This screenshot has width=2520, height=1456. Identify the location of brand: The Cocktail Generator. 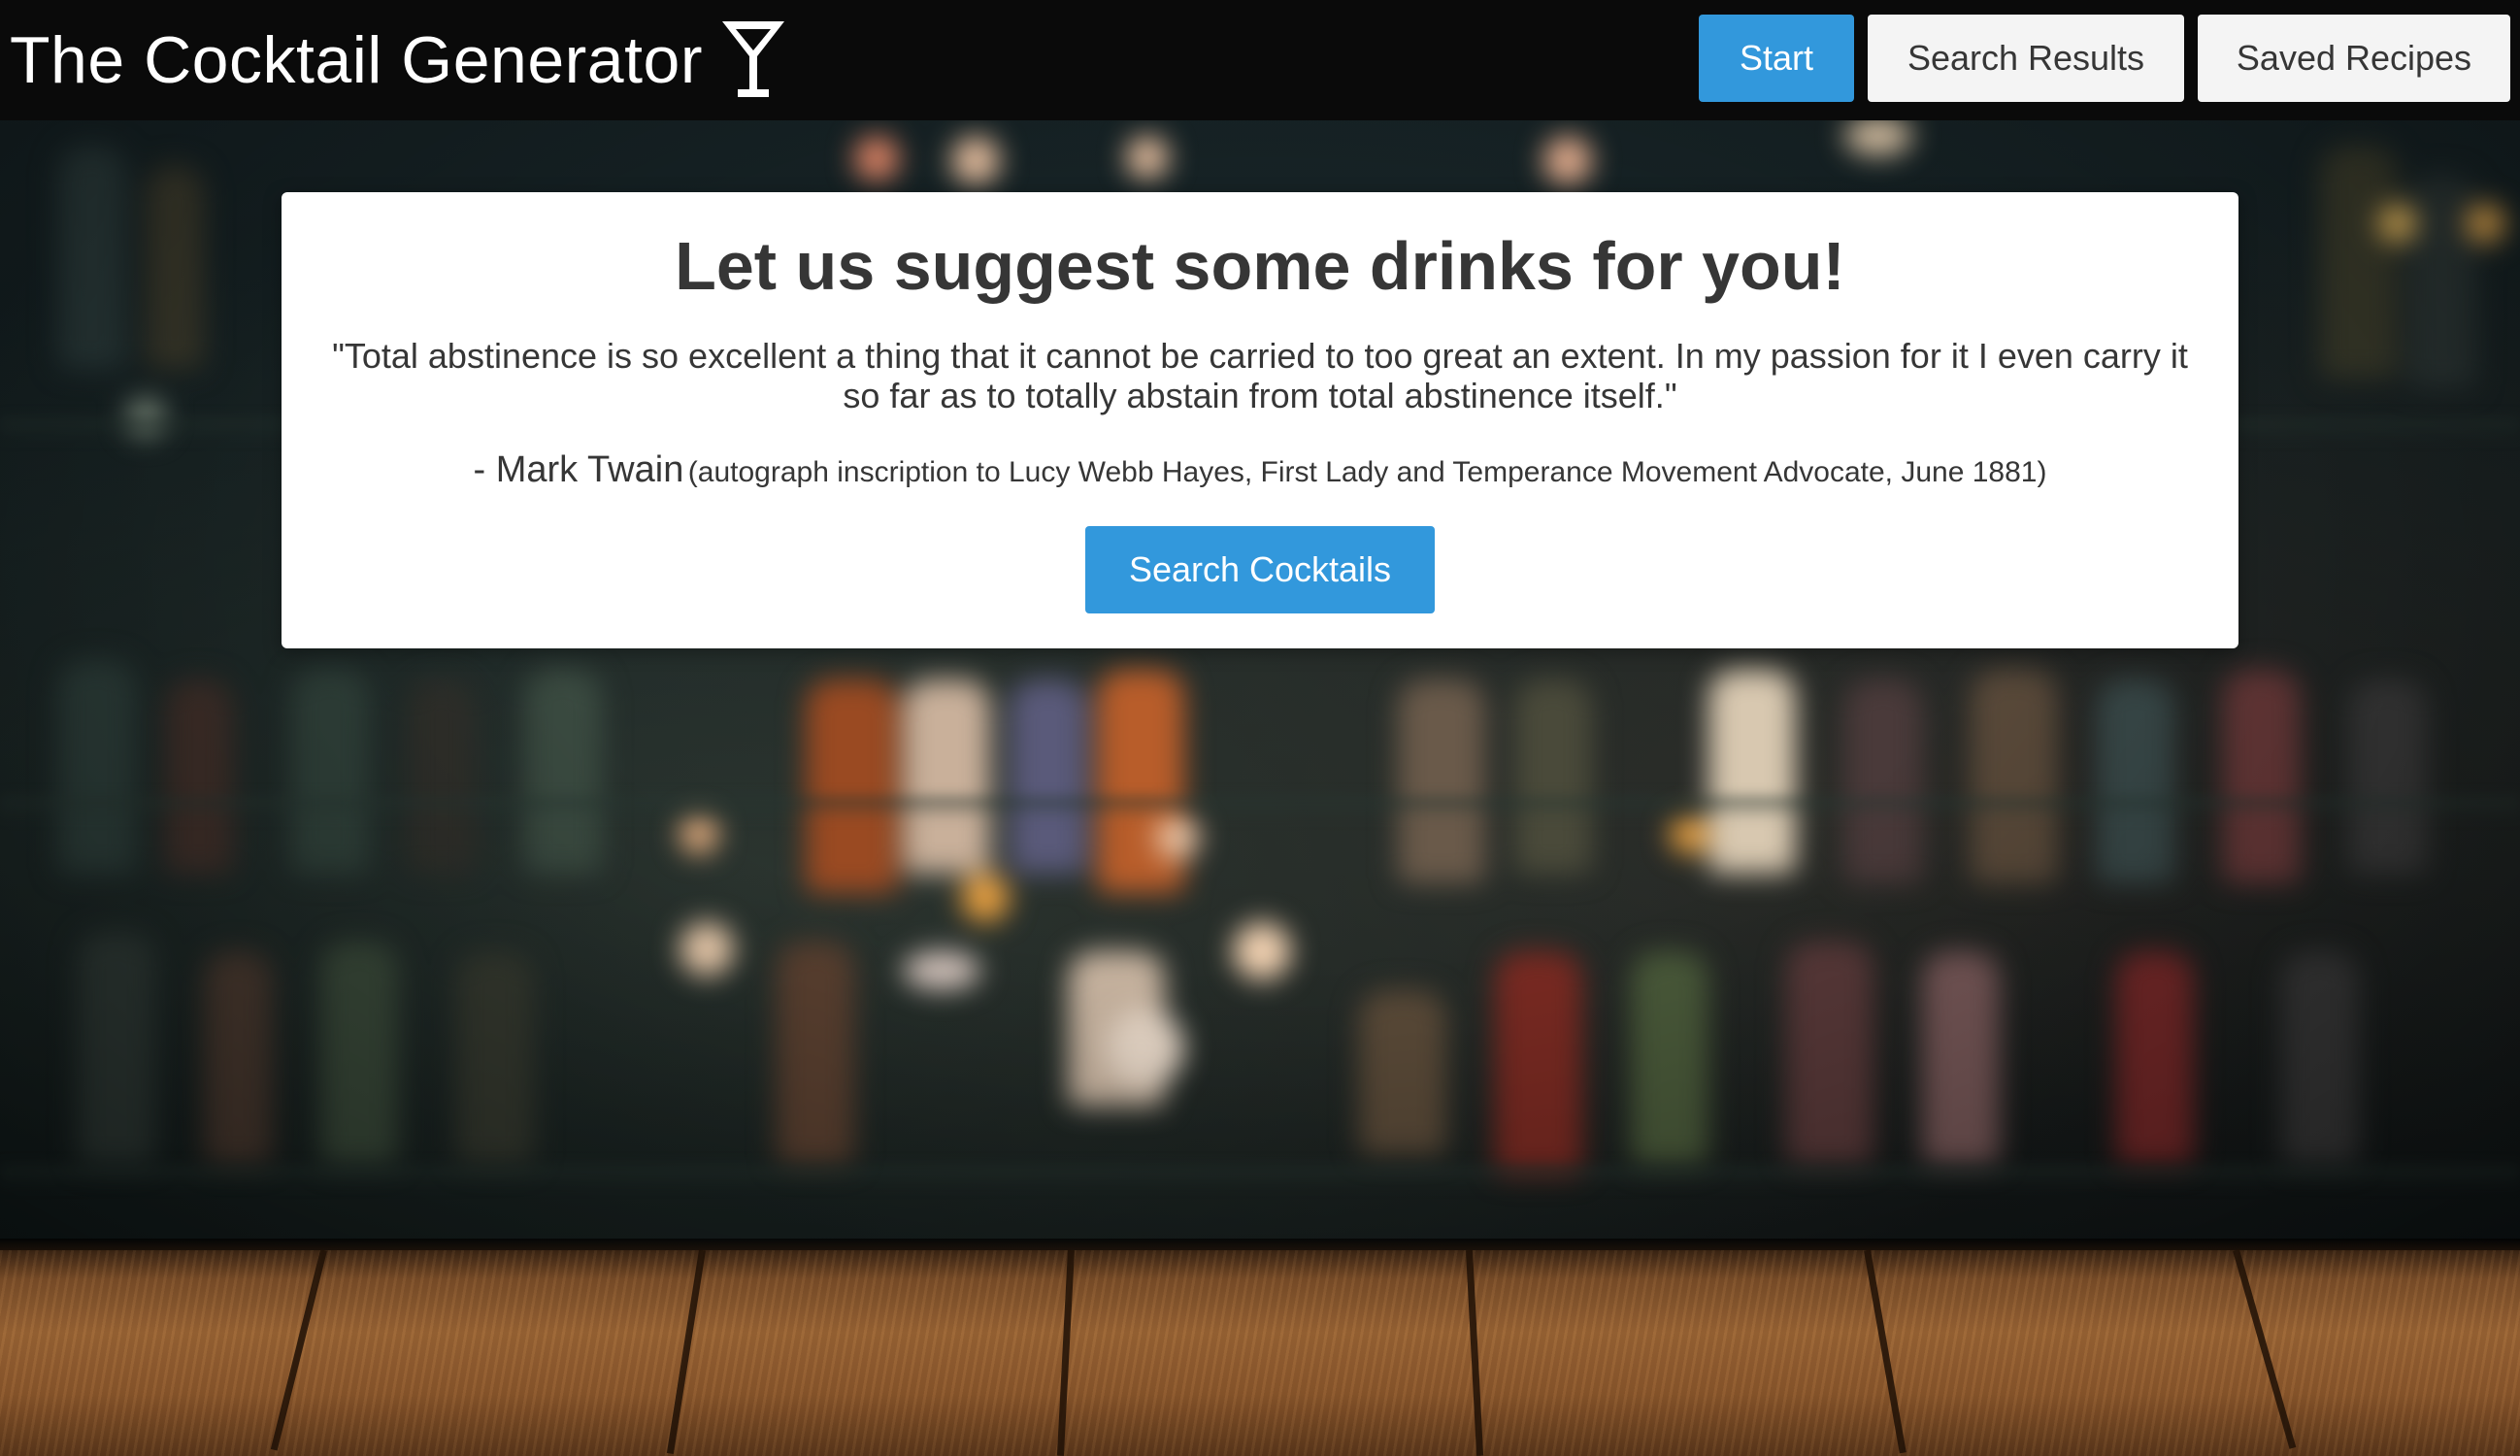
(399, 60).